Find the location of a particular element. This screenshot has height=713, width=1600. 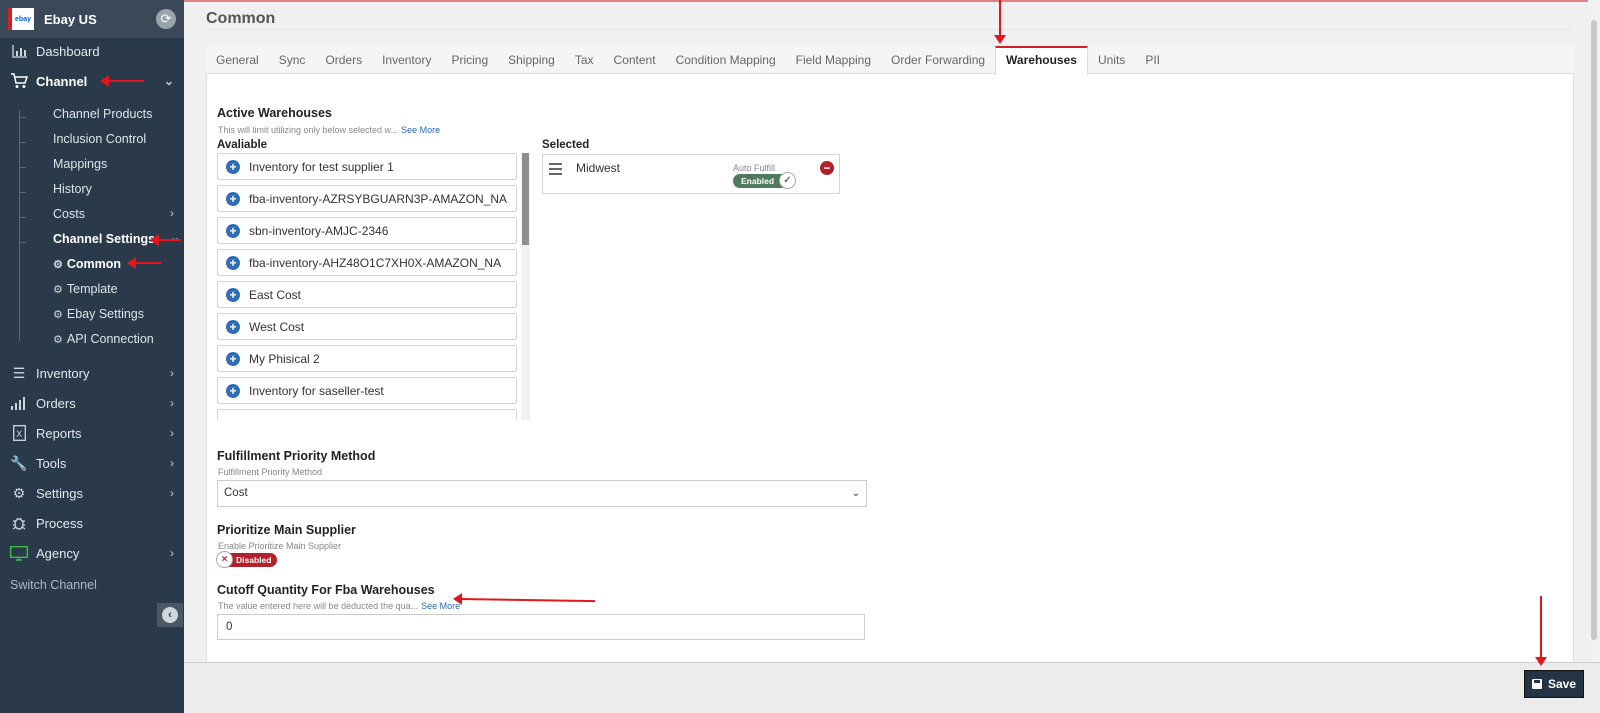

page-scrollbar-thumb is located at coordinates (1594, 330).